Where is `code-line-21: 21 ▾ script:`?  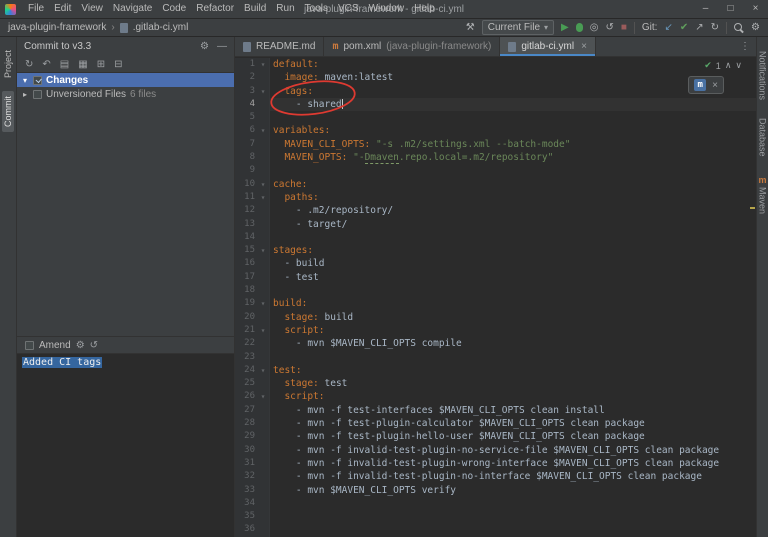 code-line-21: 21 ▾ script: is located at coordinates (495, 330).